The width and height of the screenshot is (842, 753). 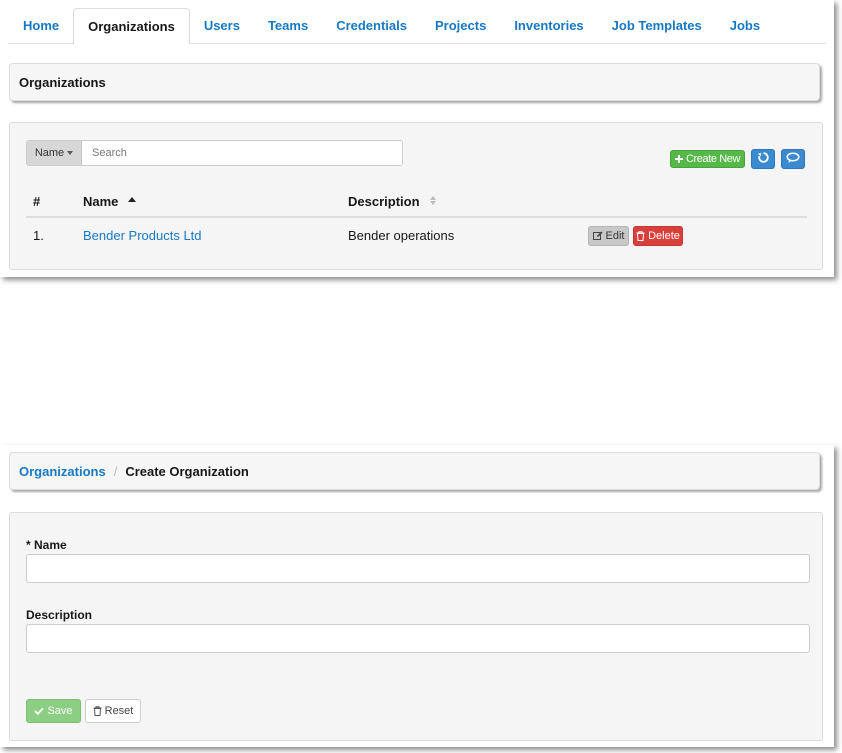 What do you see at coordinates (678, 159) in the screenshot?
I see `plus-icon` at bounding box center [678, 159].